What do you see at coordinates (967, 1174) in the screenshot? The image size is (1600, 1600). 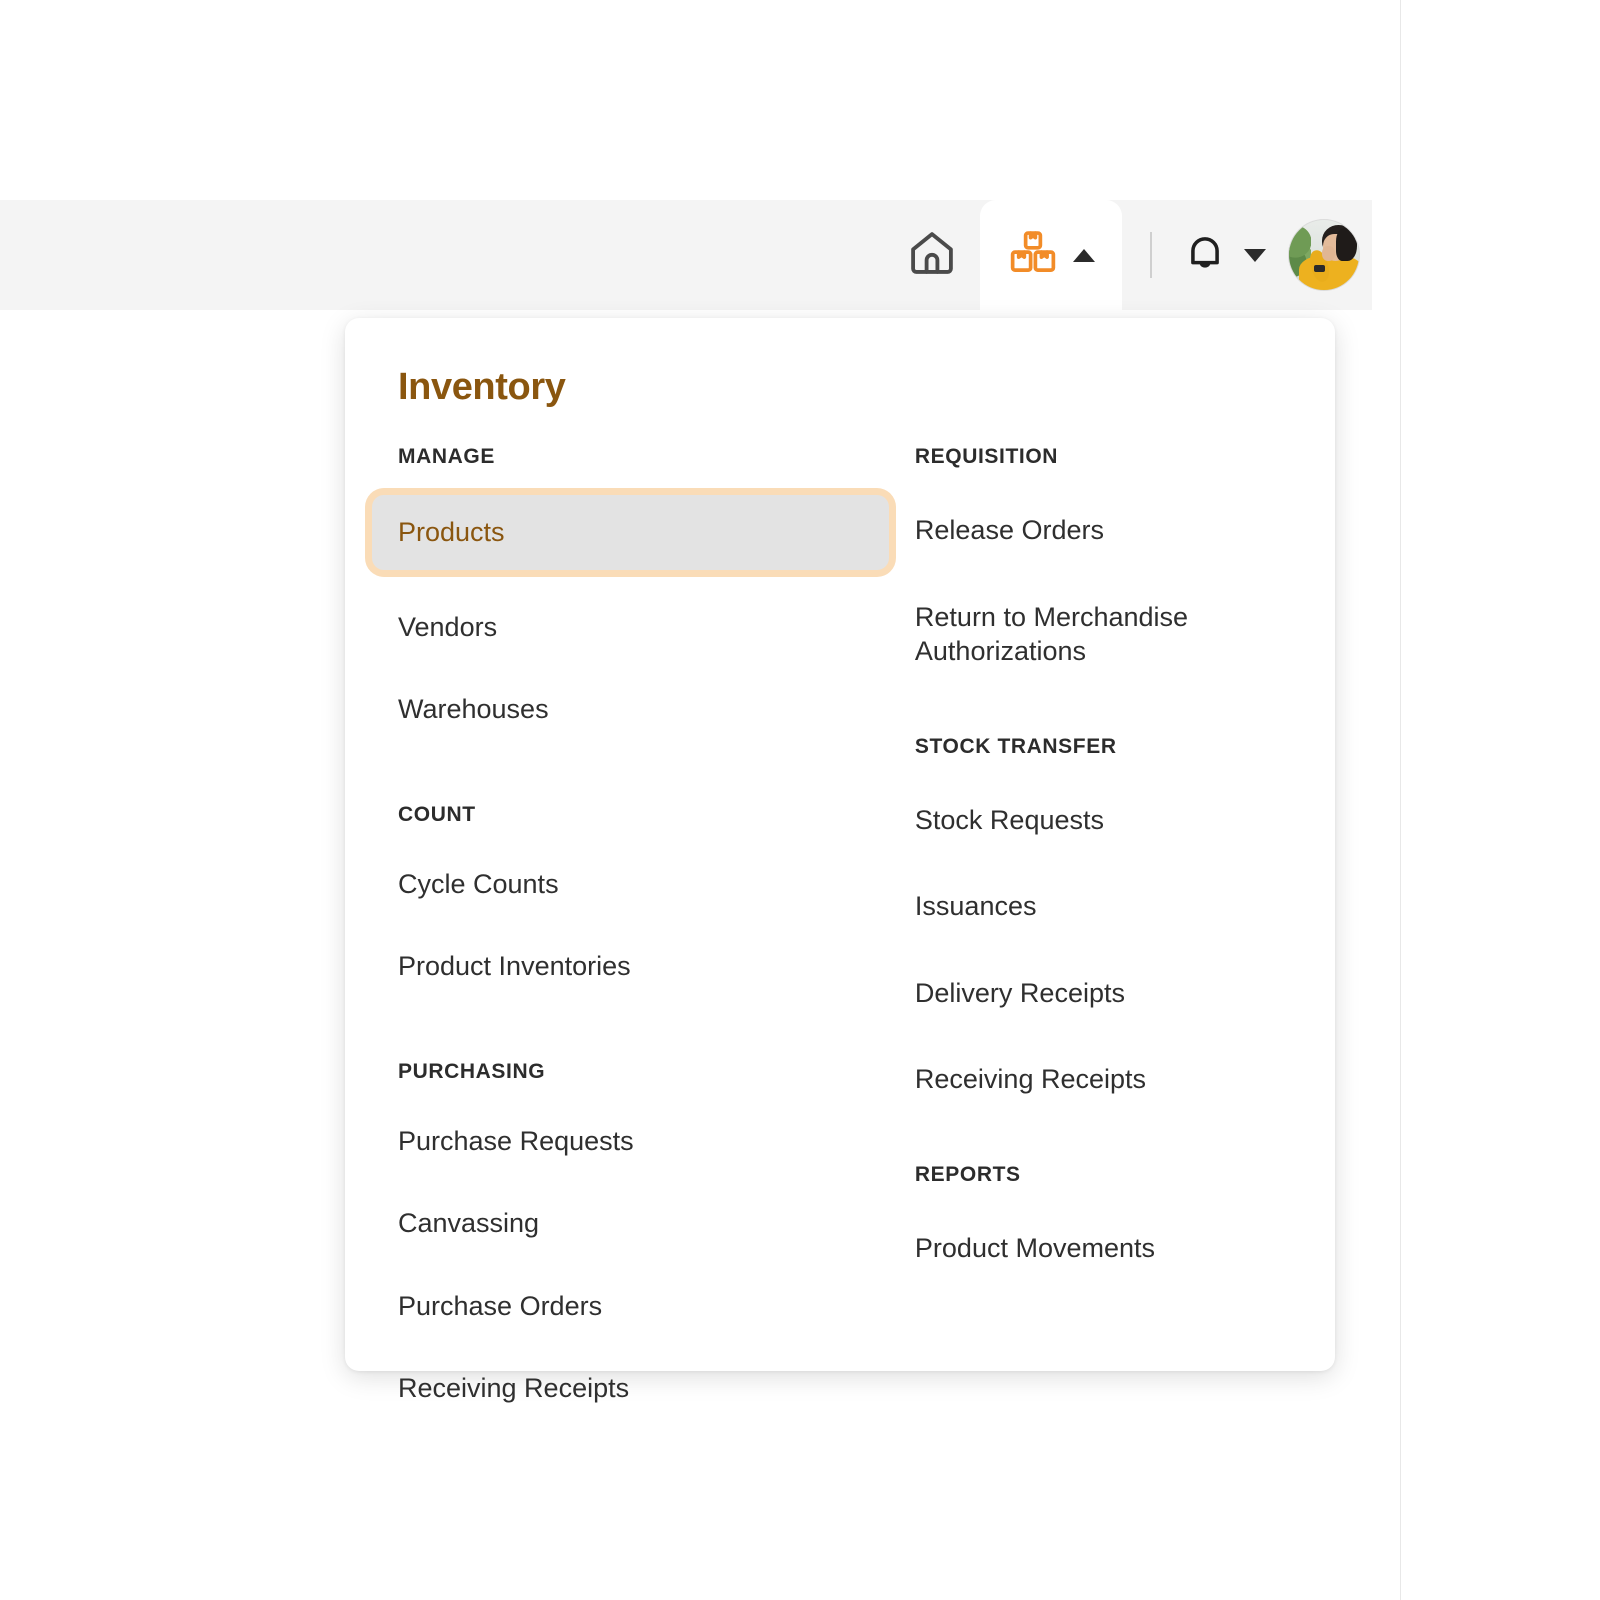 I see `group-heading-reports: REPORTS` at bounding box center [967, 1174].